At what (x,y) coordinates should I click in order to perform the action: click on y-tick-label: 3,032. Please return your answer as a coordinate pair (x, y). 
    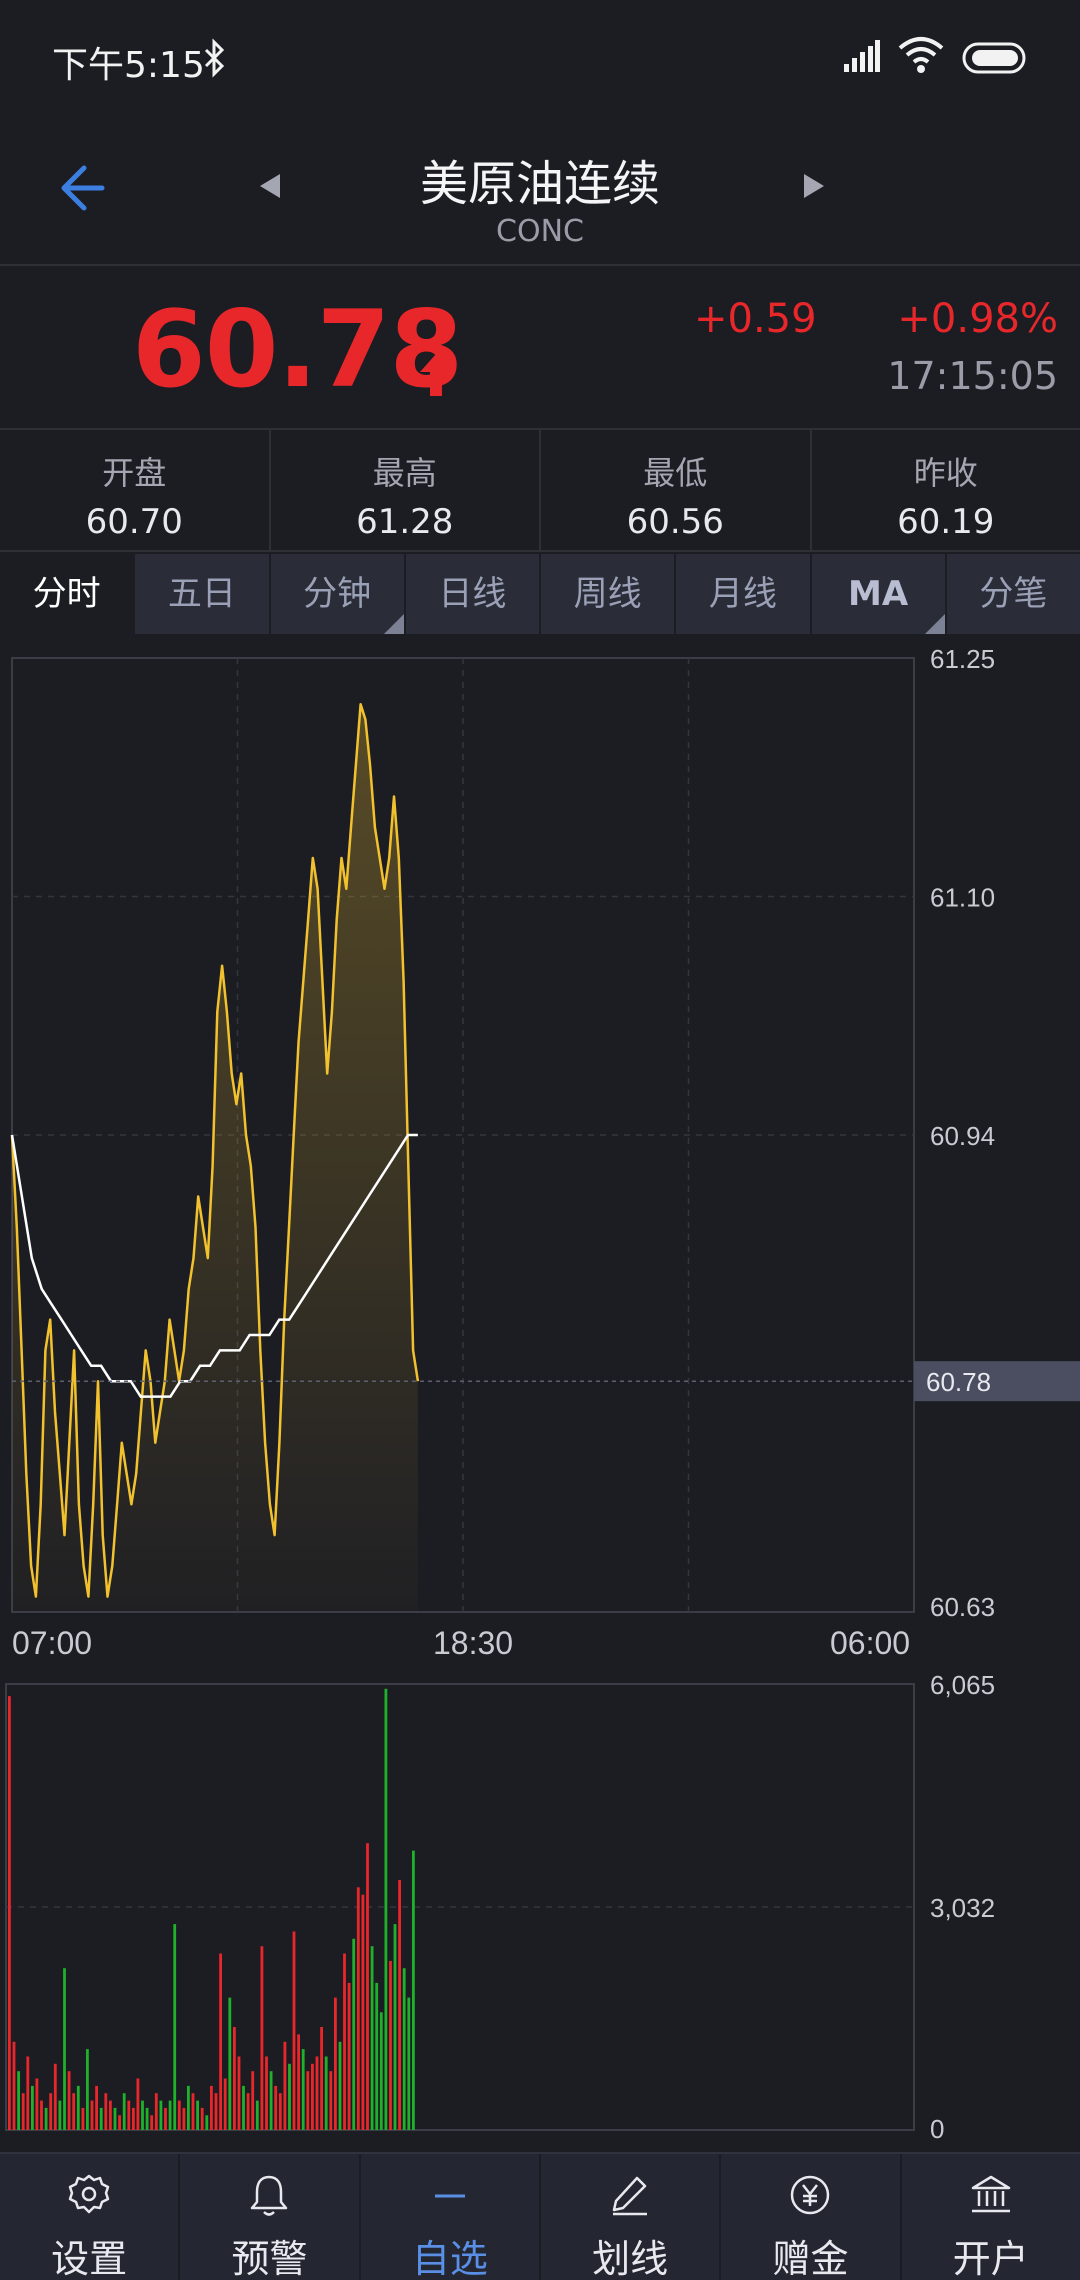
    Looking at the image, I should click on (962, 1908).